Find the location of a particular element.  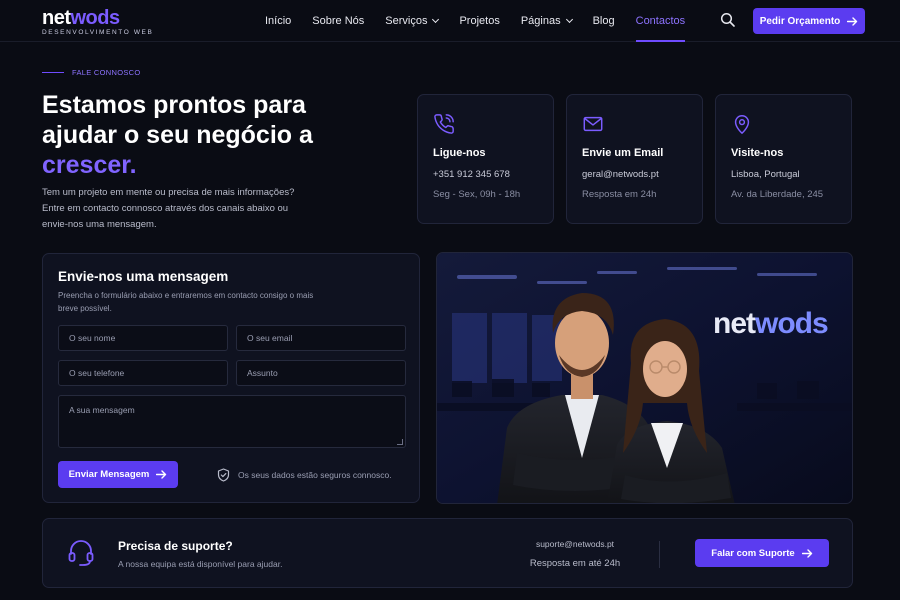

card-title: Envie um Email is located at coordinates (623, 153).